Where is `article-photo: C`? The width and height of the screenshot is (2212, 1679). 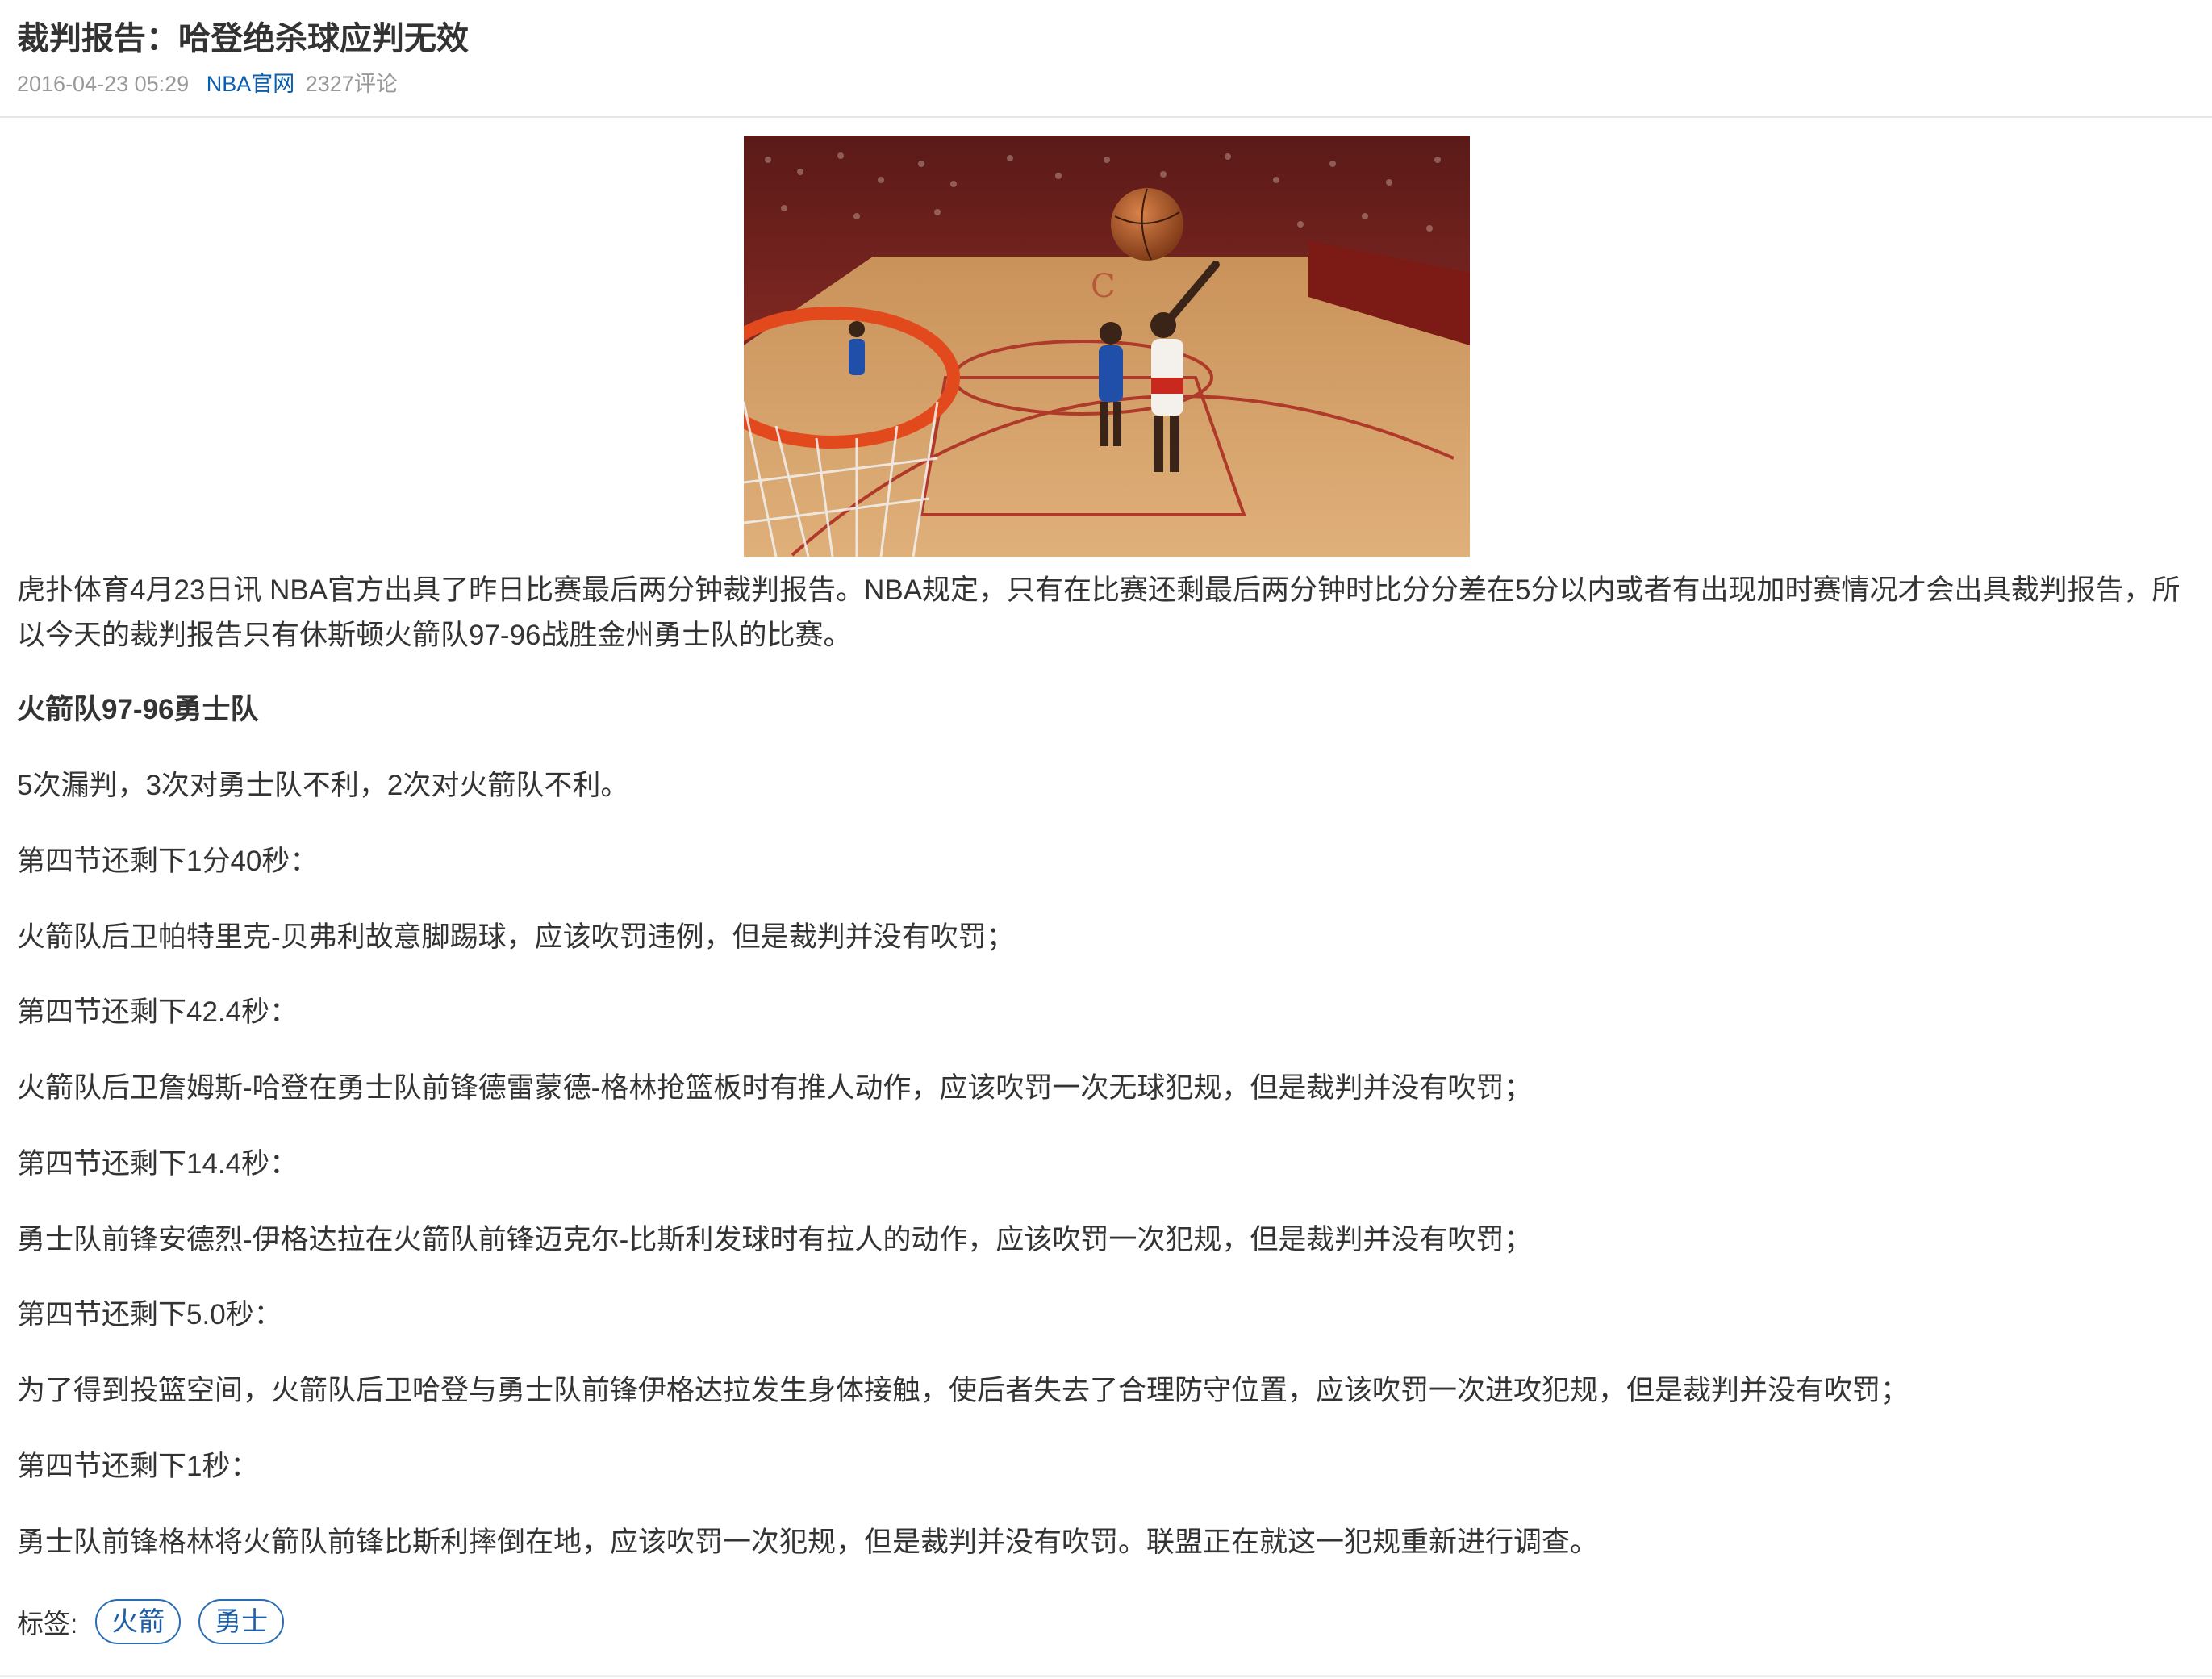
article-photo: C is located at coordinates (1107, 347).